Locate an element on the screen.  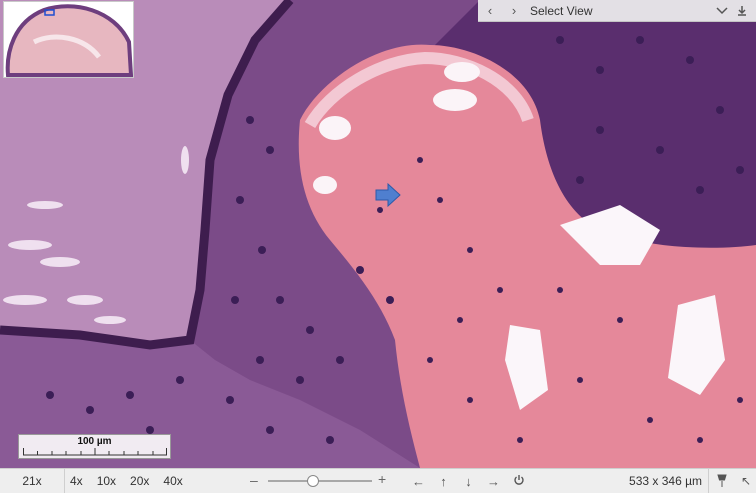
chevron-down-icon is located at coordinates (726, 10).